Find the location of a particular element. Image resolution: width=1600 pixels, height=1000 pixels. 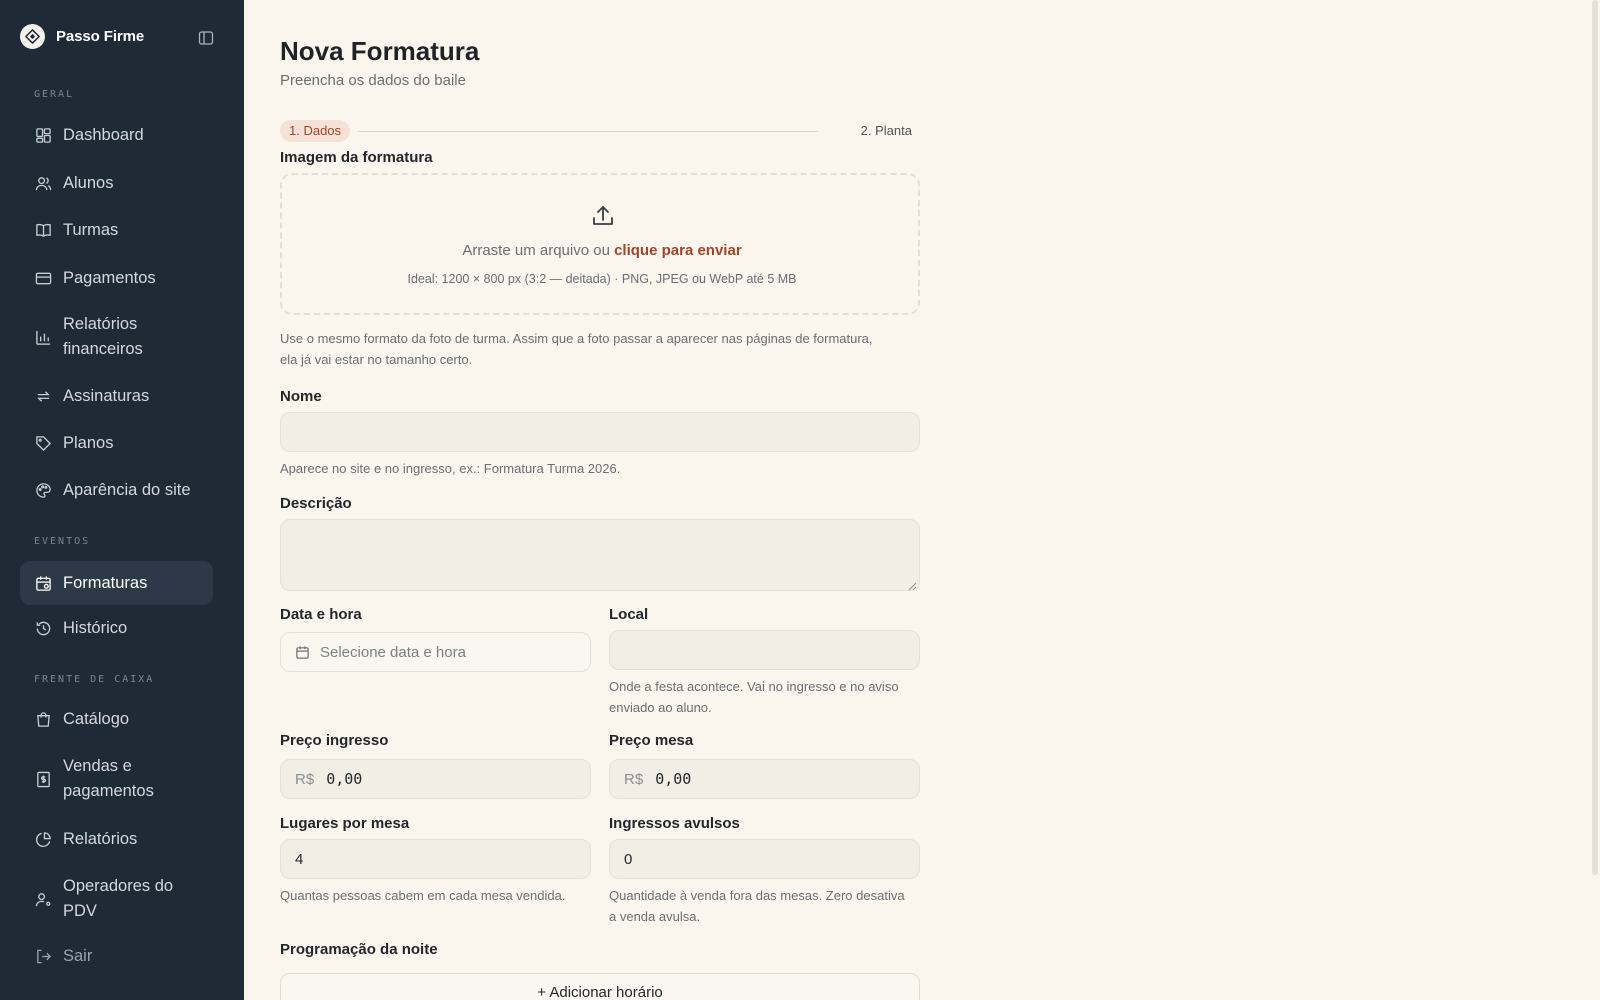

page-subtitle: Preencha os dados do baile is located at coordinates (373, 80).